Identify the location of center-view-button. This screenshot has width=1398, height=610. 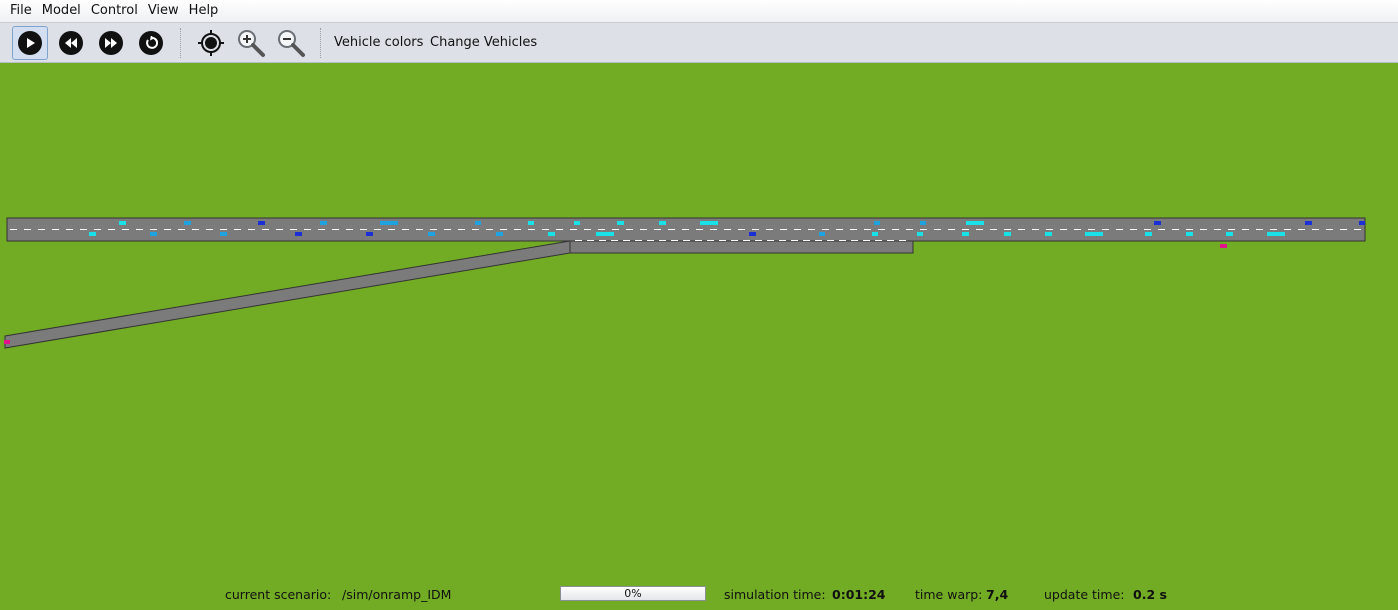
(211, 43).